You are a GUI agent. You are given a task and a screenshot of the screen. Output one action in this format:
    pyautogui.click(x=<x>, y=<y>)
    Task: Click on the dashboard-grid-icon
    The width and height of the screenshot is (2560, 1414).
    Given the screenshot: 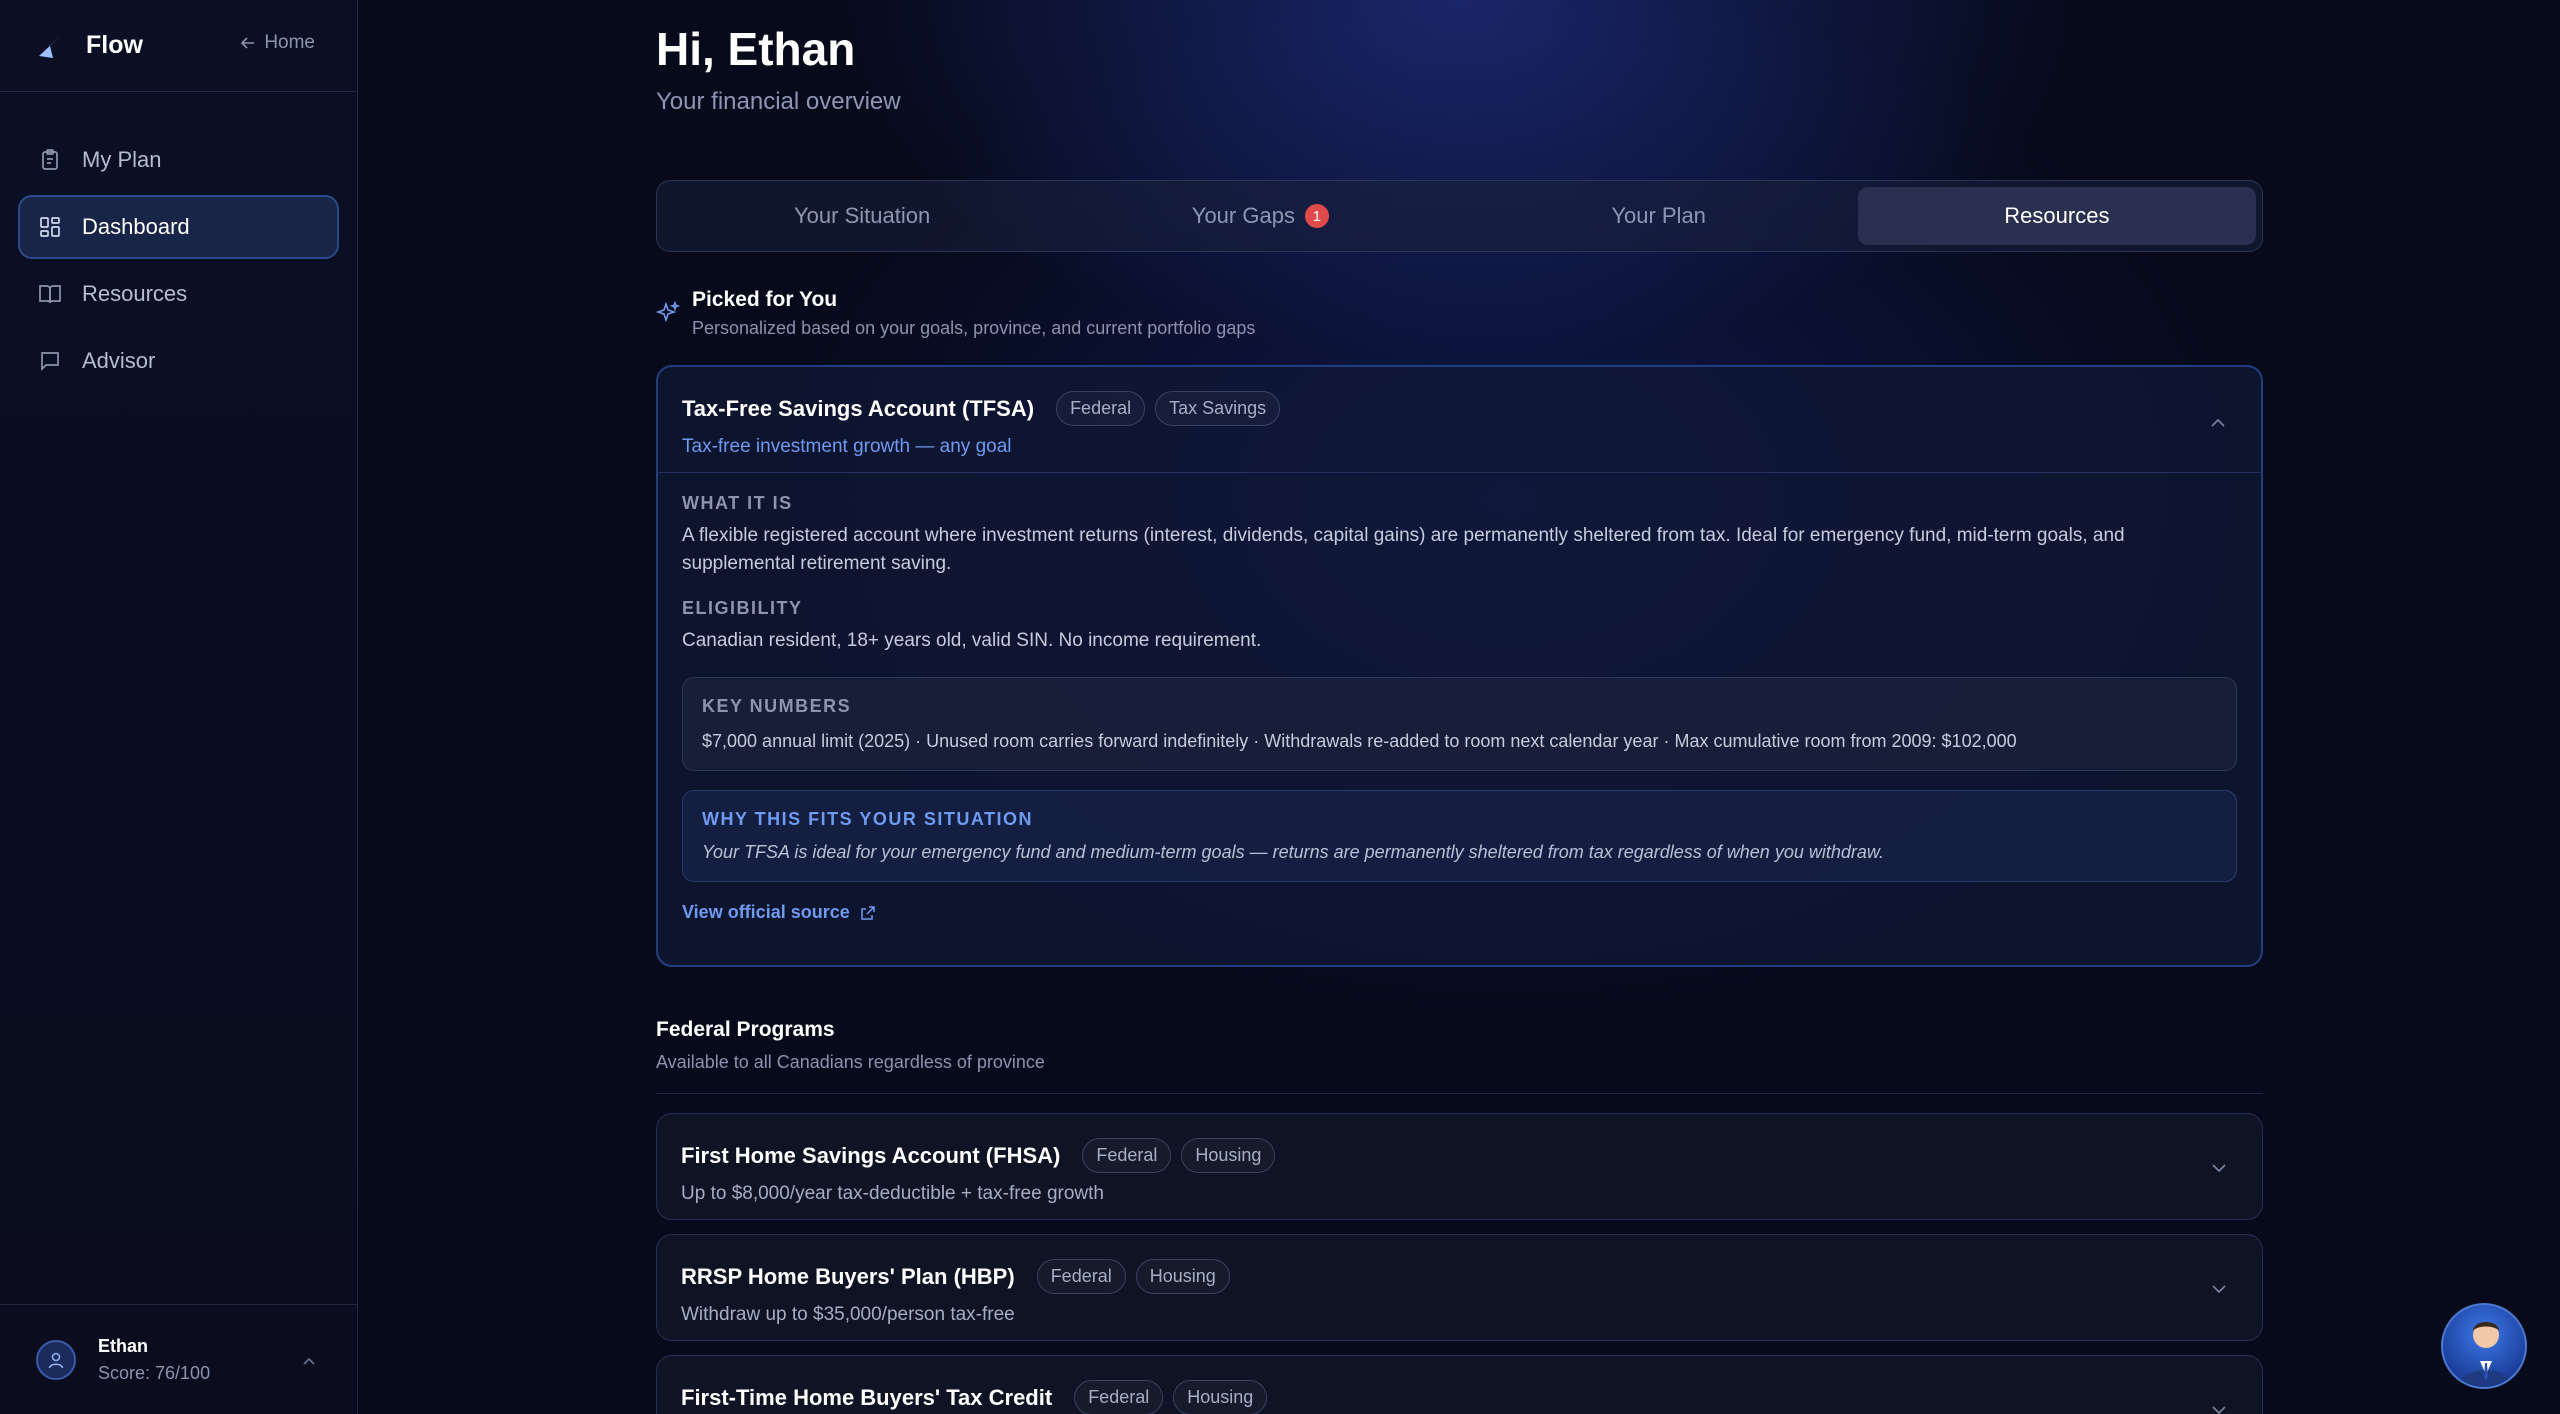 What is the action you would take?
    pyautogui.click(x=50, y=227)
    